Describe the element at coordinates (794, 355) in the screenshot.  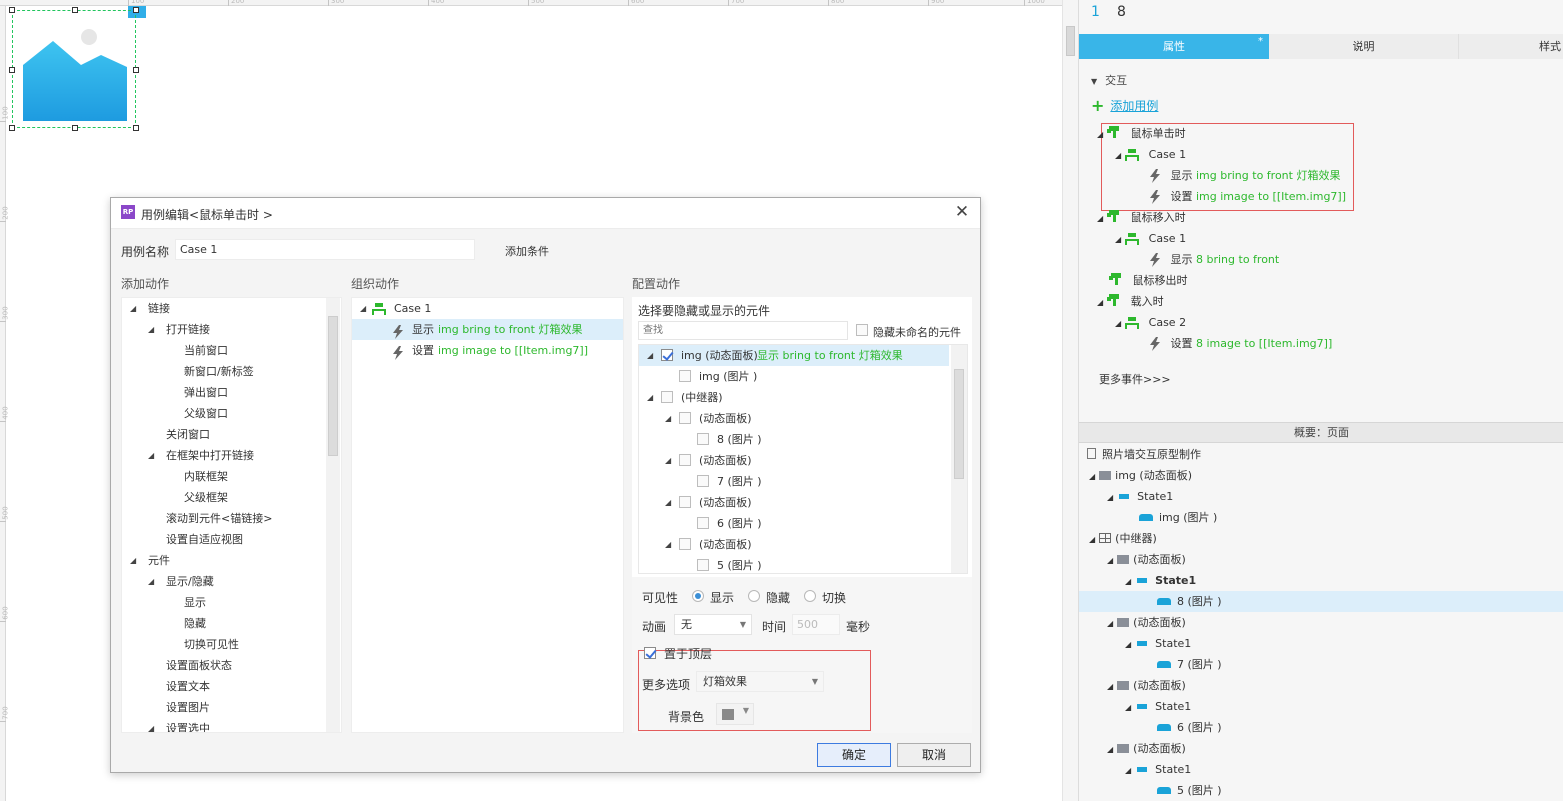
I see `widget-row-selected: ◢ img (动态面板) 显示 bring to front 灯箱效果` at that location.